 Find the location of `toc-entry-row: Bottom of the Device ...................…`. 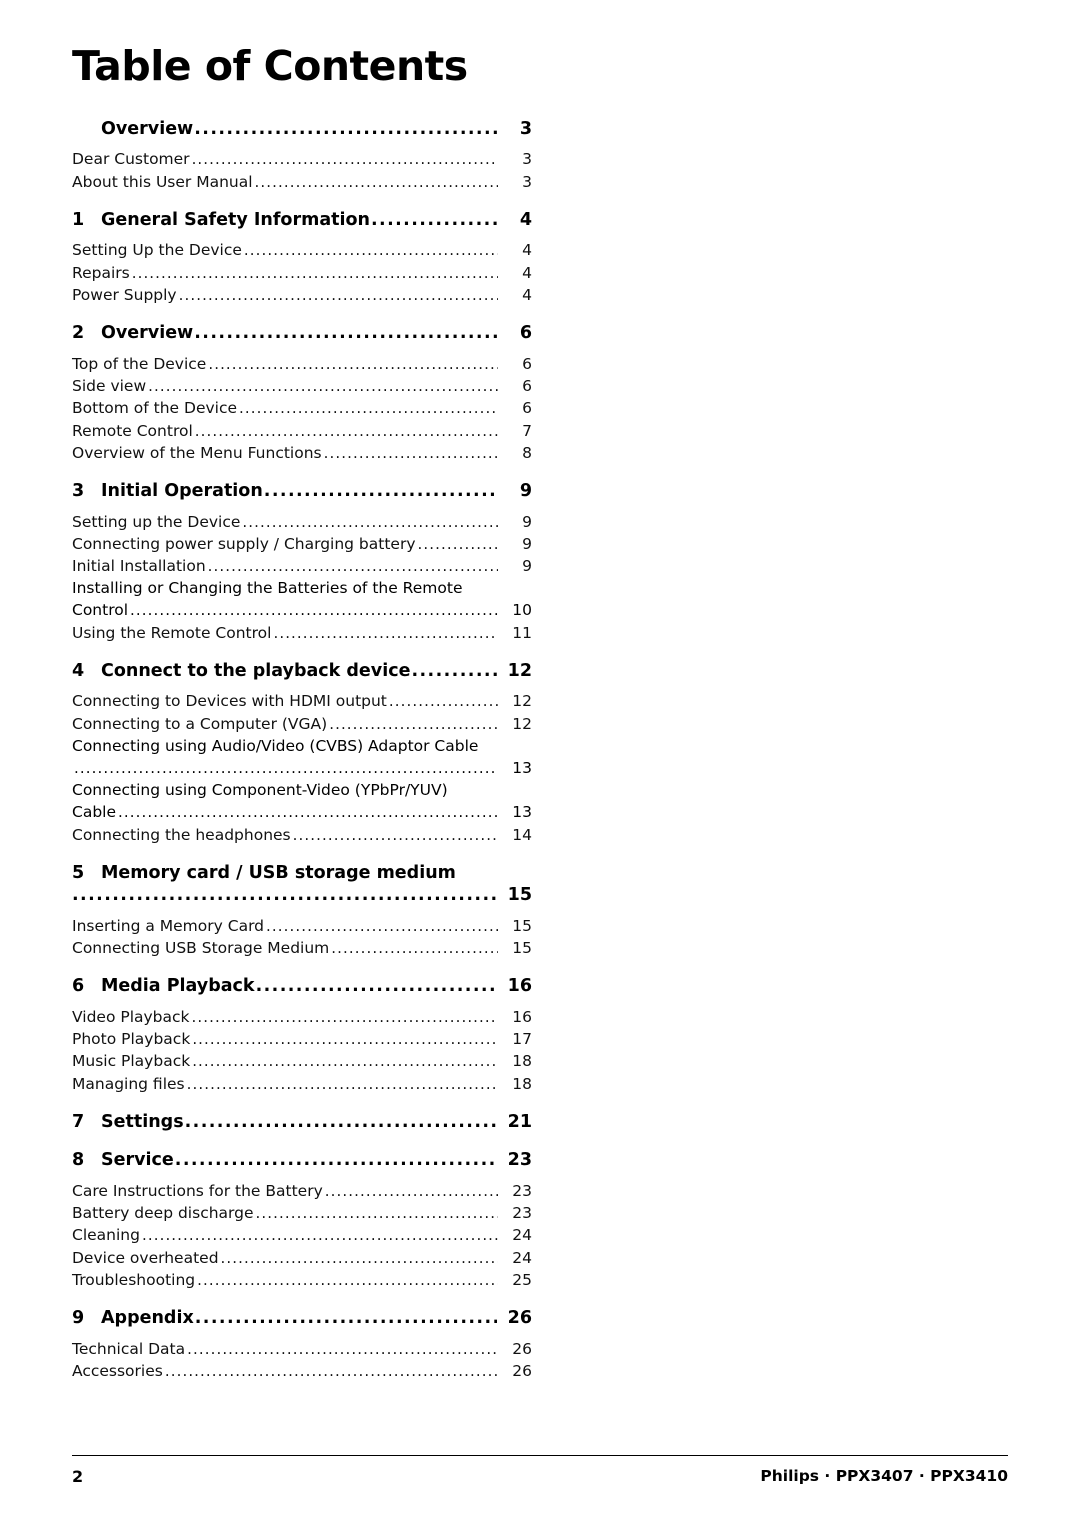

toc-entry-row: Bottom of the Device ...................… is located at coordinates (302, 408).